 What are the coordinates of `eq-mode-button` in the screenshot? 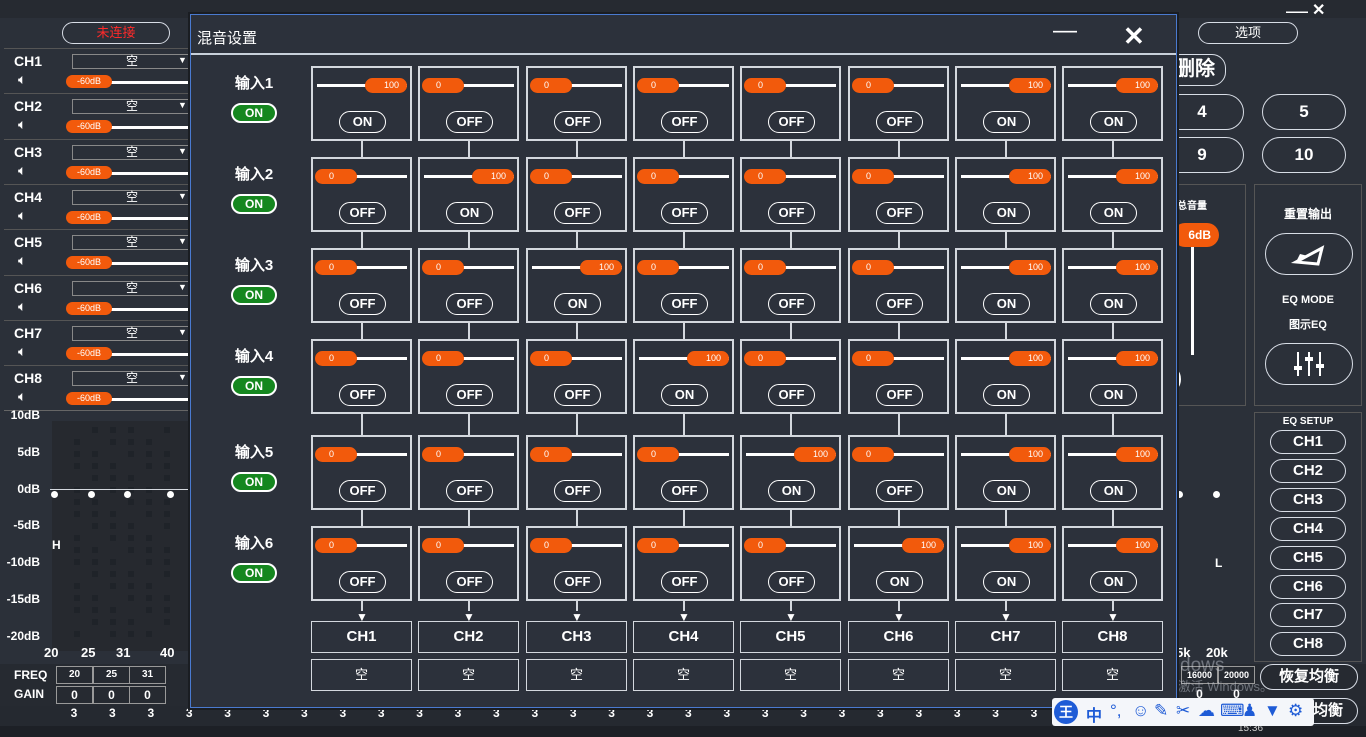 It's located at (1309, 364).